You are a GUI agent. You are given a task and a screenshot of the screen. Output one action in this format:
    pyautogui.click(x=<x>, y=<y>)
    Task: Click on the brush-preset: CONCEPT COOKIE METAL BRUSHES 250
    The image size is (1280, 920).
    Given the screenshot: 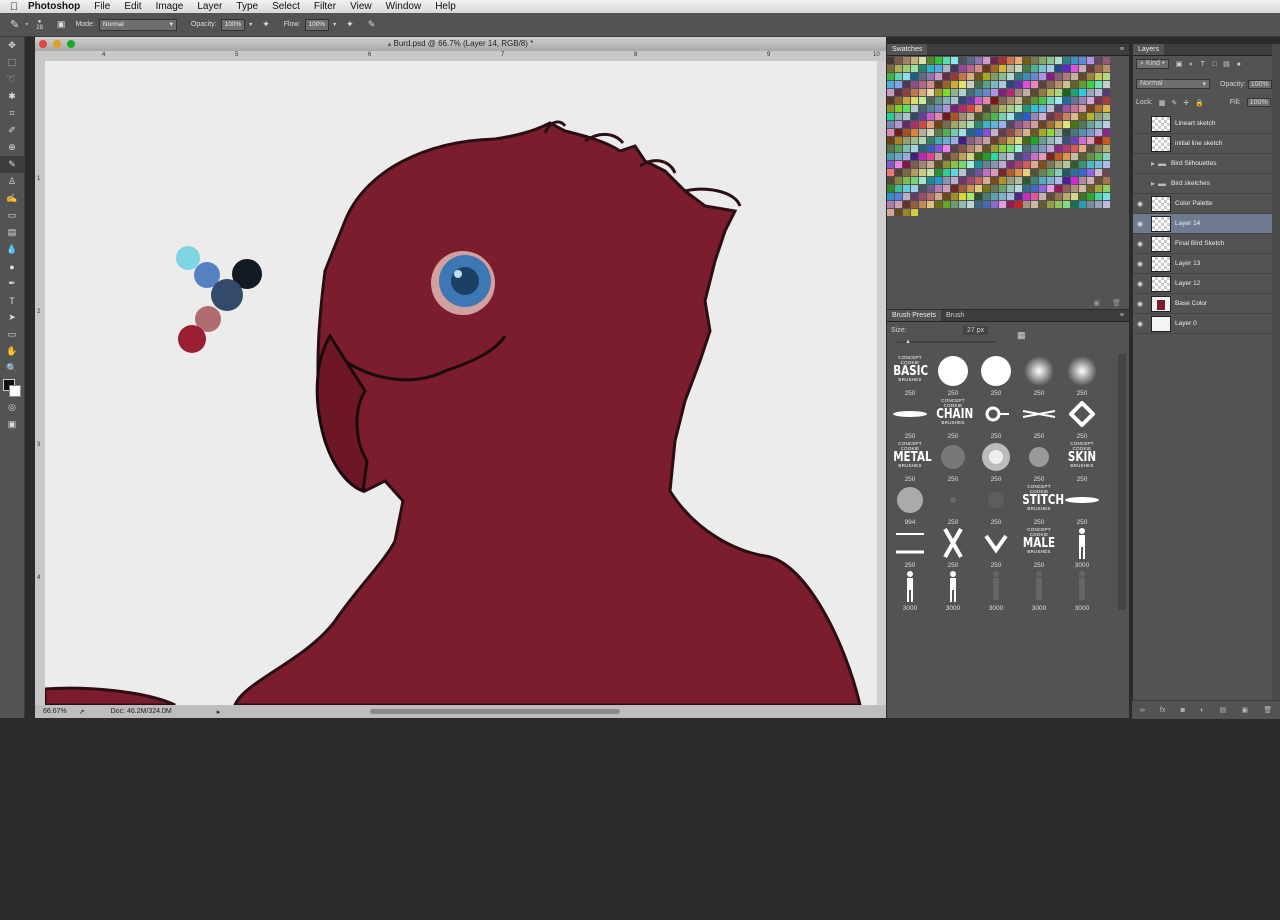 What is the action you would take?
    pyautogui.click(x=910, y=461)
    